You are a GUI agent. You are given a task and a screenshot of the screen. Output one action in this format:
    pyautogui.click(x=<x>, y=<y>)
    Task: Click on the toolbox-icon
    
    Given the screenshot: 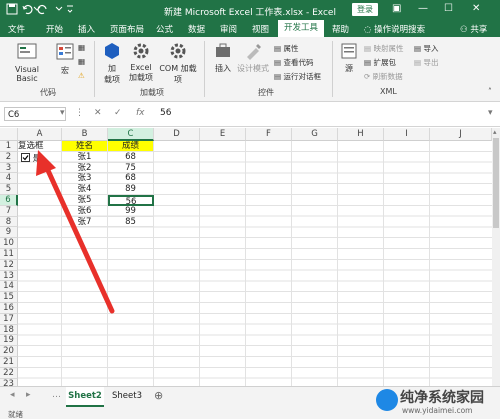 What is the action you would take?
    pyautogui.click(x=223, y=50)
    